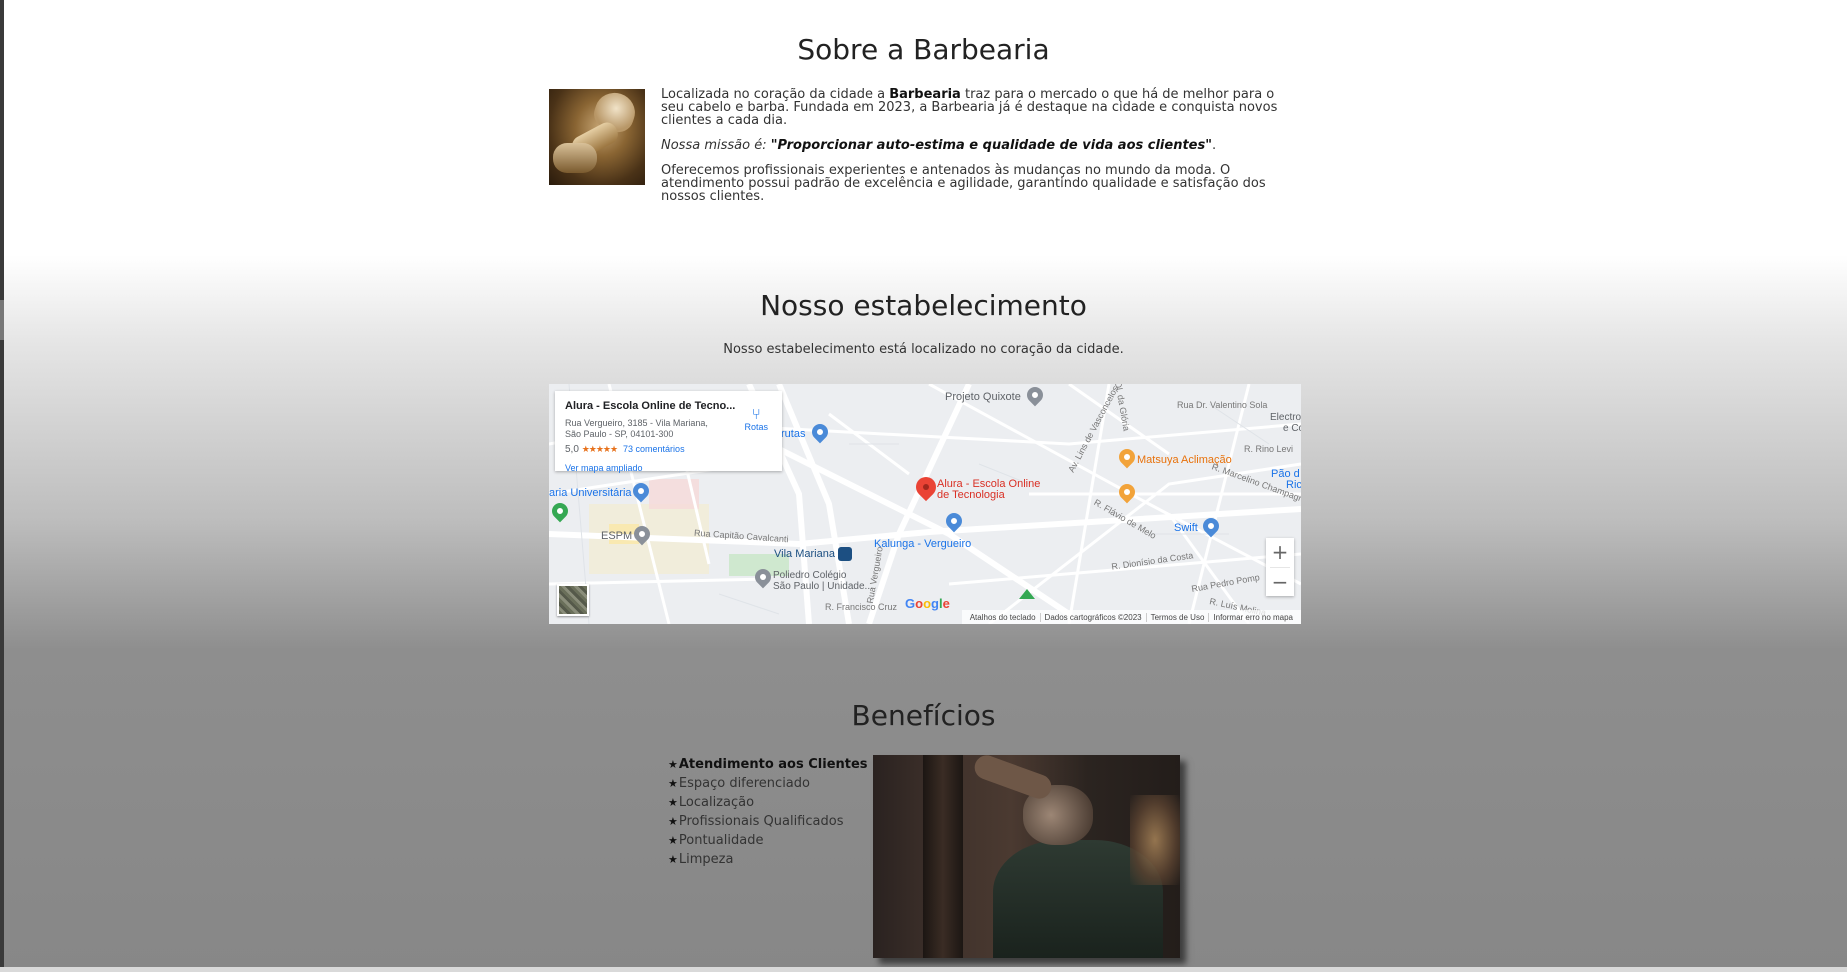  Describe the element at coordinates (573, 600) in the screenshot. I see `satellite-toggle-button` at that location.